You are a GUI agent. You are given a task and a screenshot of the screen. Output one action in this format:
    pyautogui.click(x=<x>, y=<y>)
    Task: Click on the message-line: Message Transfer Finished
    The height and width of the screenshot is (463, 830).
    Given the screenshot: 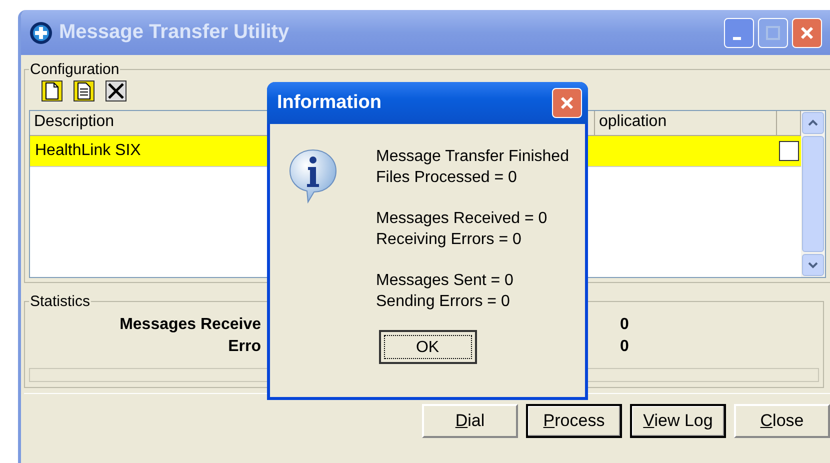 What is the action you would take?
    pyautogui.click(x=472, y=157)
    